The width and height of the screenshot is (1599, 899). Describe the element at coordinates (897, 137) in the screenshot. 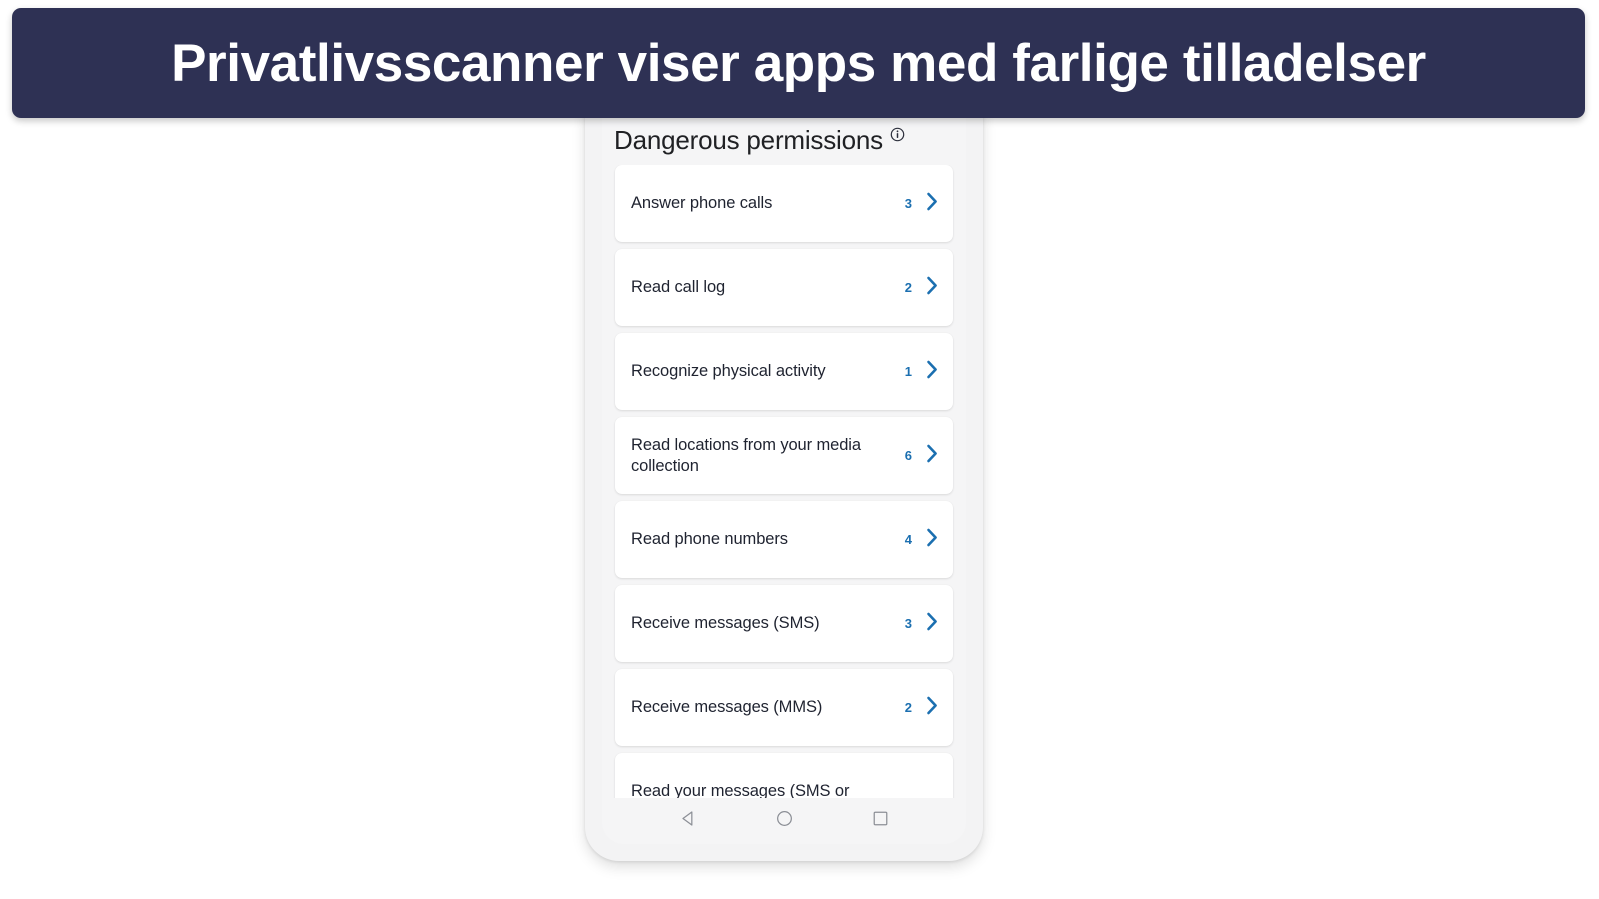

I see `info-icon` at that location.